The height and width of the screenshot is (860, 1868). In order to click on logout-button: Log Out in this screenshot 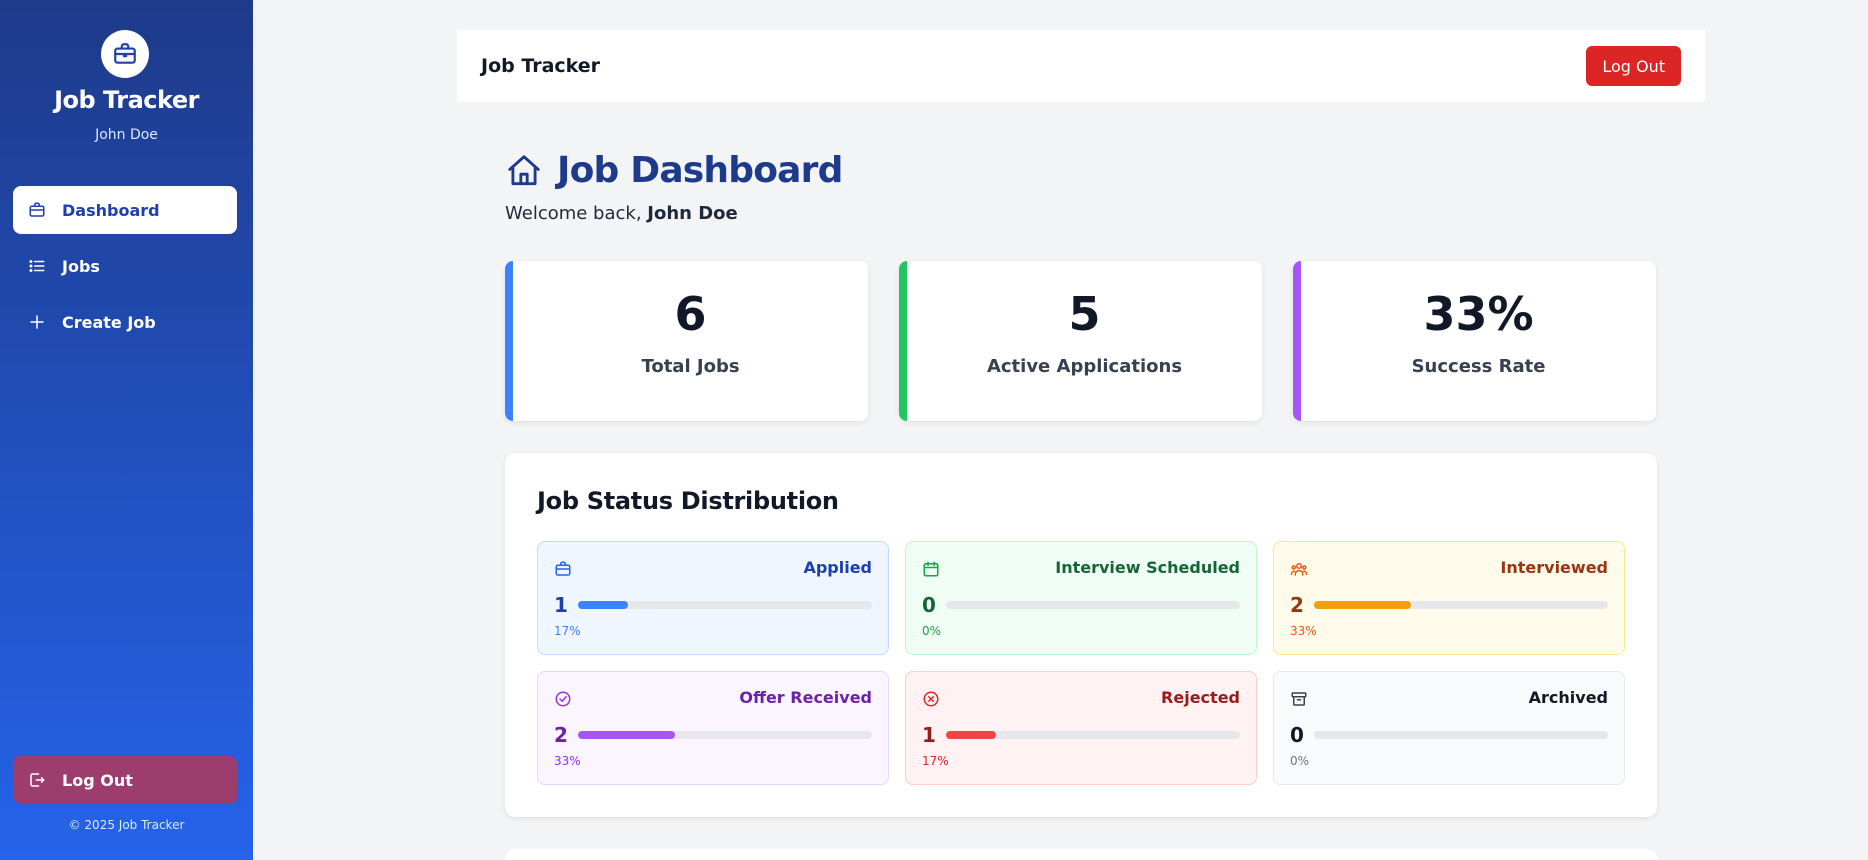, I will do `click(1633, 66)`.